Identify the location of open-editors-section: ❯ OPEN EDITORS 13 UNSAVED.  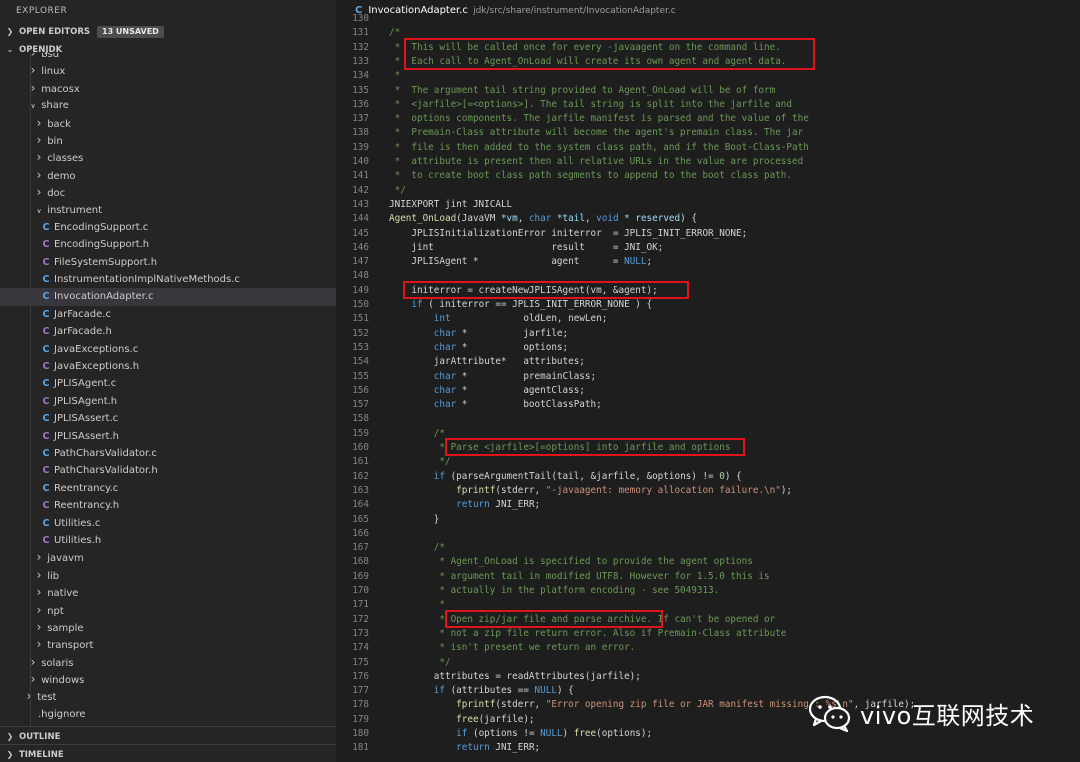
(168, 32).